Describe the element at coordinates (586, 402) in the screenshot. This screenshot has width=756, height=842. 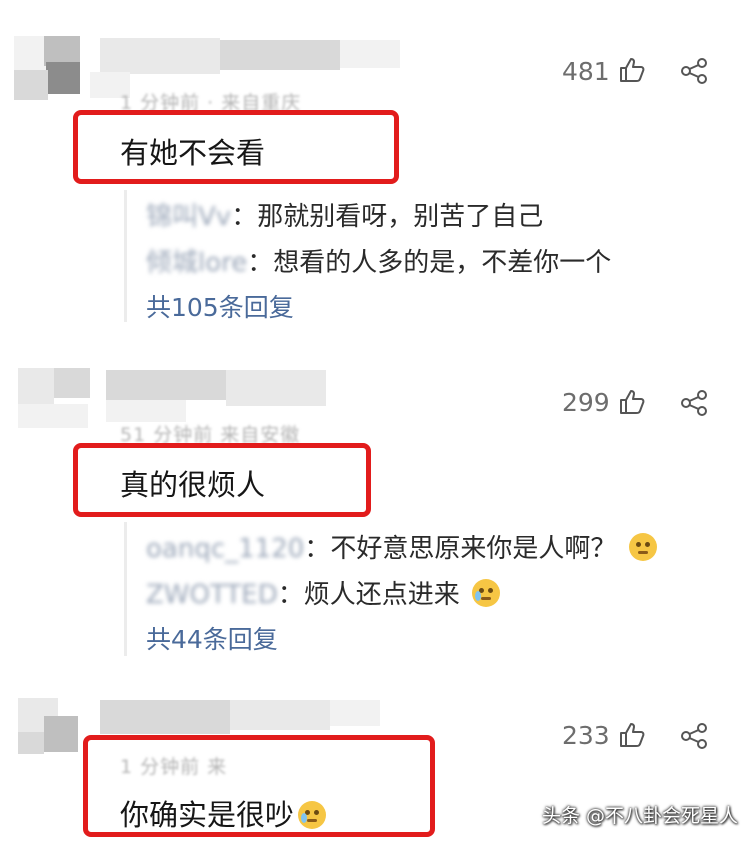
I see `like-count: 299` at that location.